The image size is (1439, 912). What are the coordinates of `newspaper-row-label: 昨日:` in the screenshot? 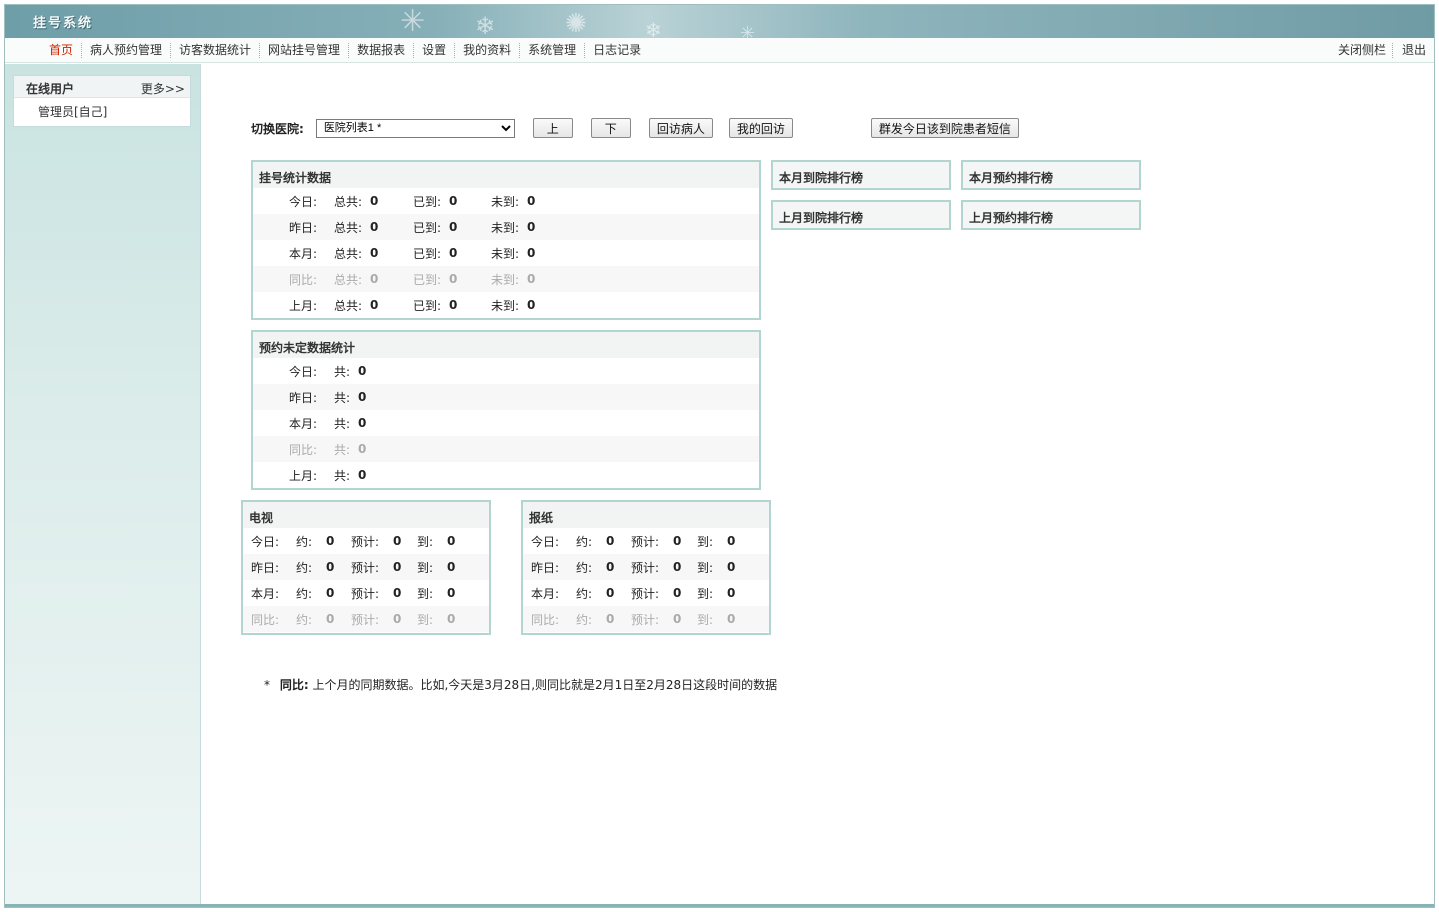 It's located at (545, 567).